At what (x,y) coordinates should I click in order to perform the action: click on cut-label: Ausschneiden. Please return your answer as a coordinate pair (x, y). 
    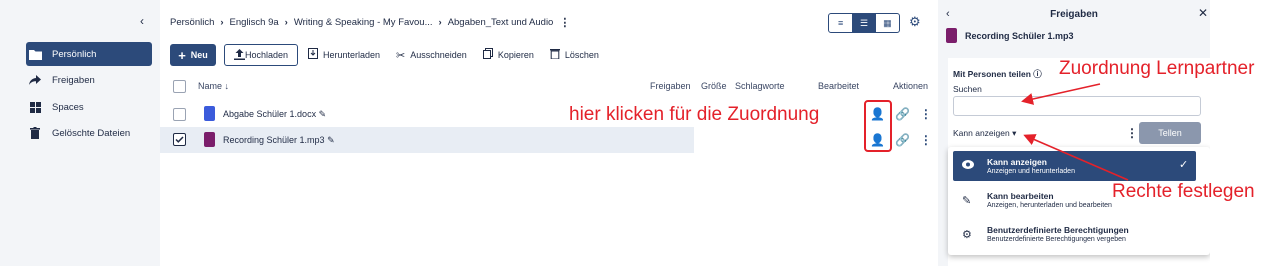
    Looking at the image, I should click on (438, 55).